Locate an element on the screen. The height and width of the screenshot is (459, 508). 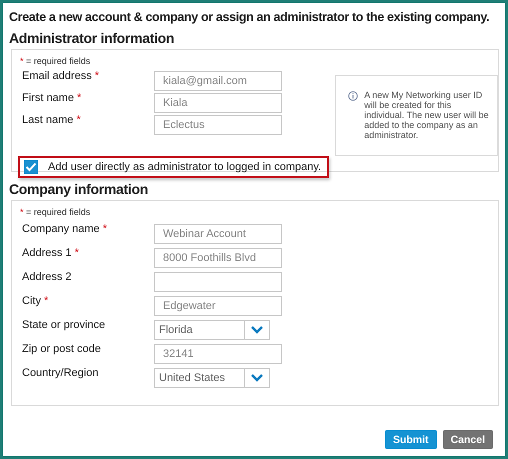
field-label: Country/Region is located at coordinates (60, 373).